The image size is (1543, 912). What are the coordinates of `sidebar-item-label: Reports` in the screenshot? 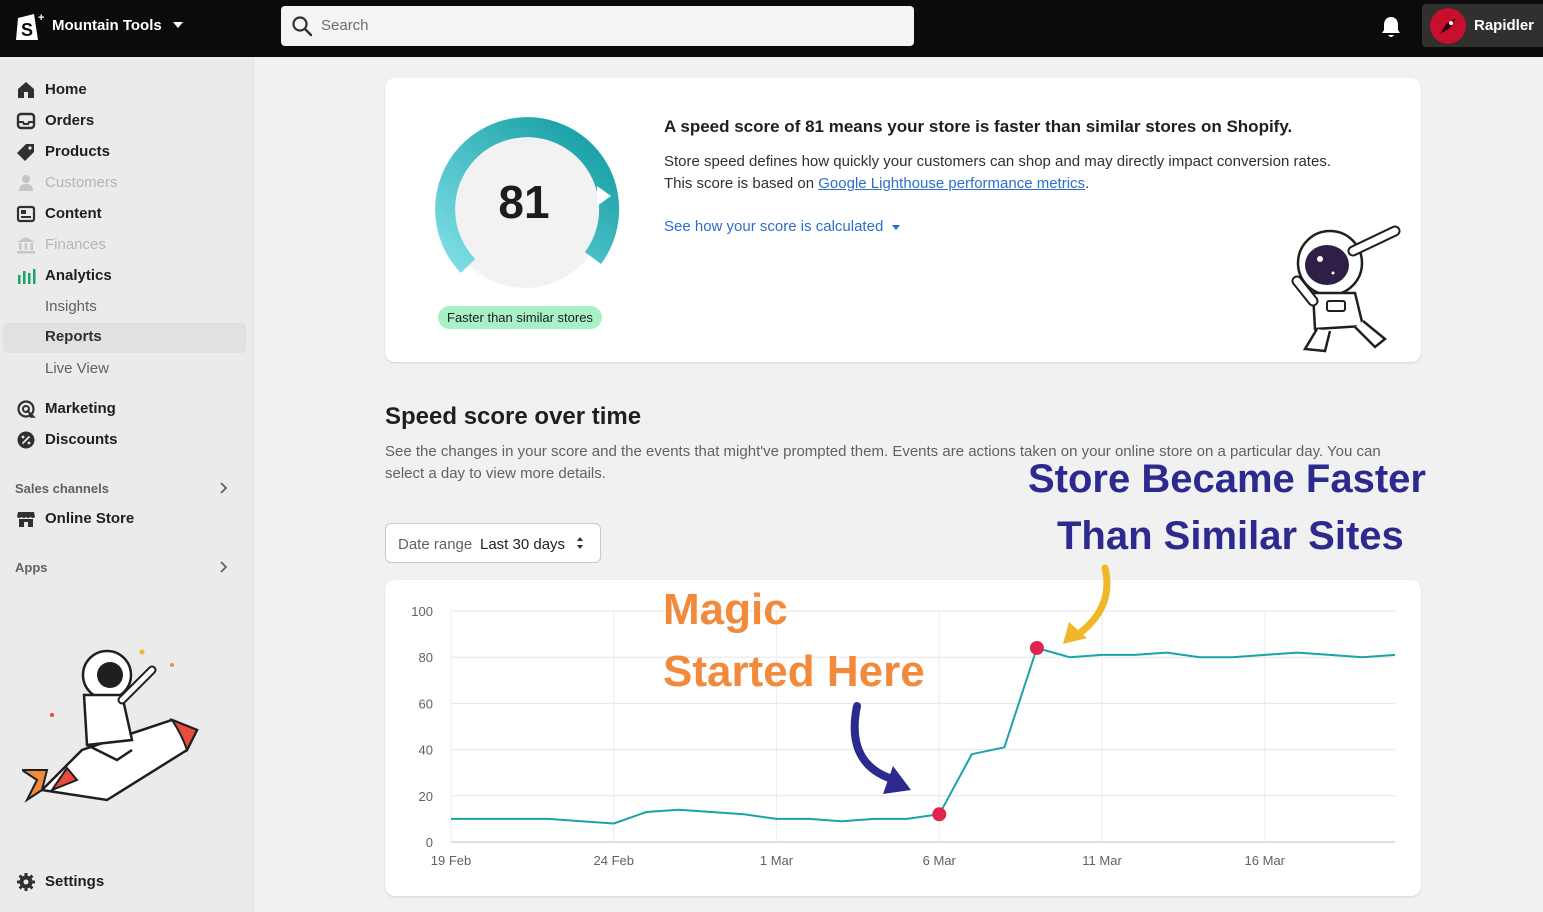 It's located at (73, 336).